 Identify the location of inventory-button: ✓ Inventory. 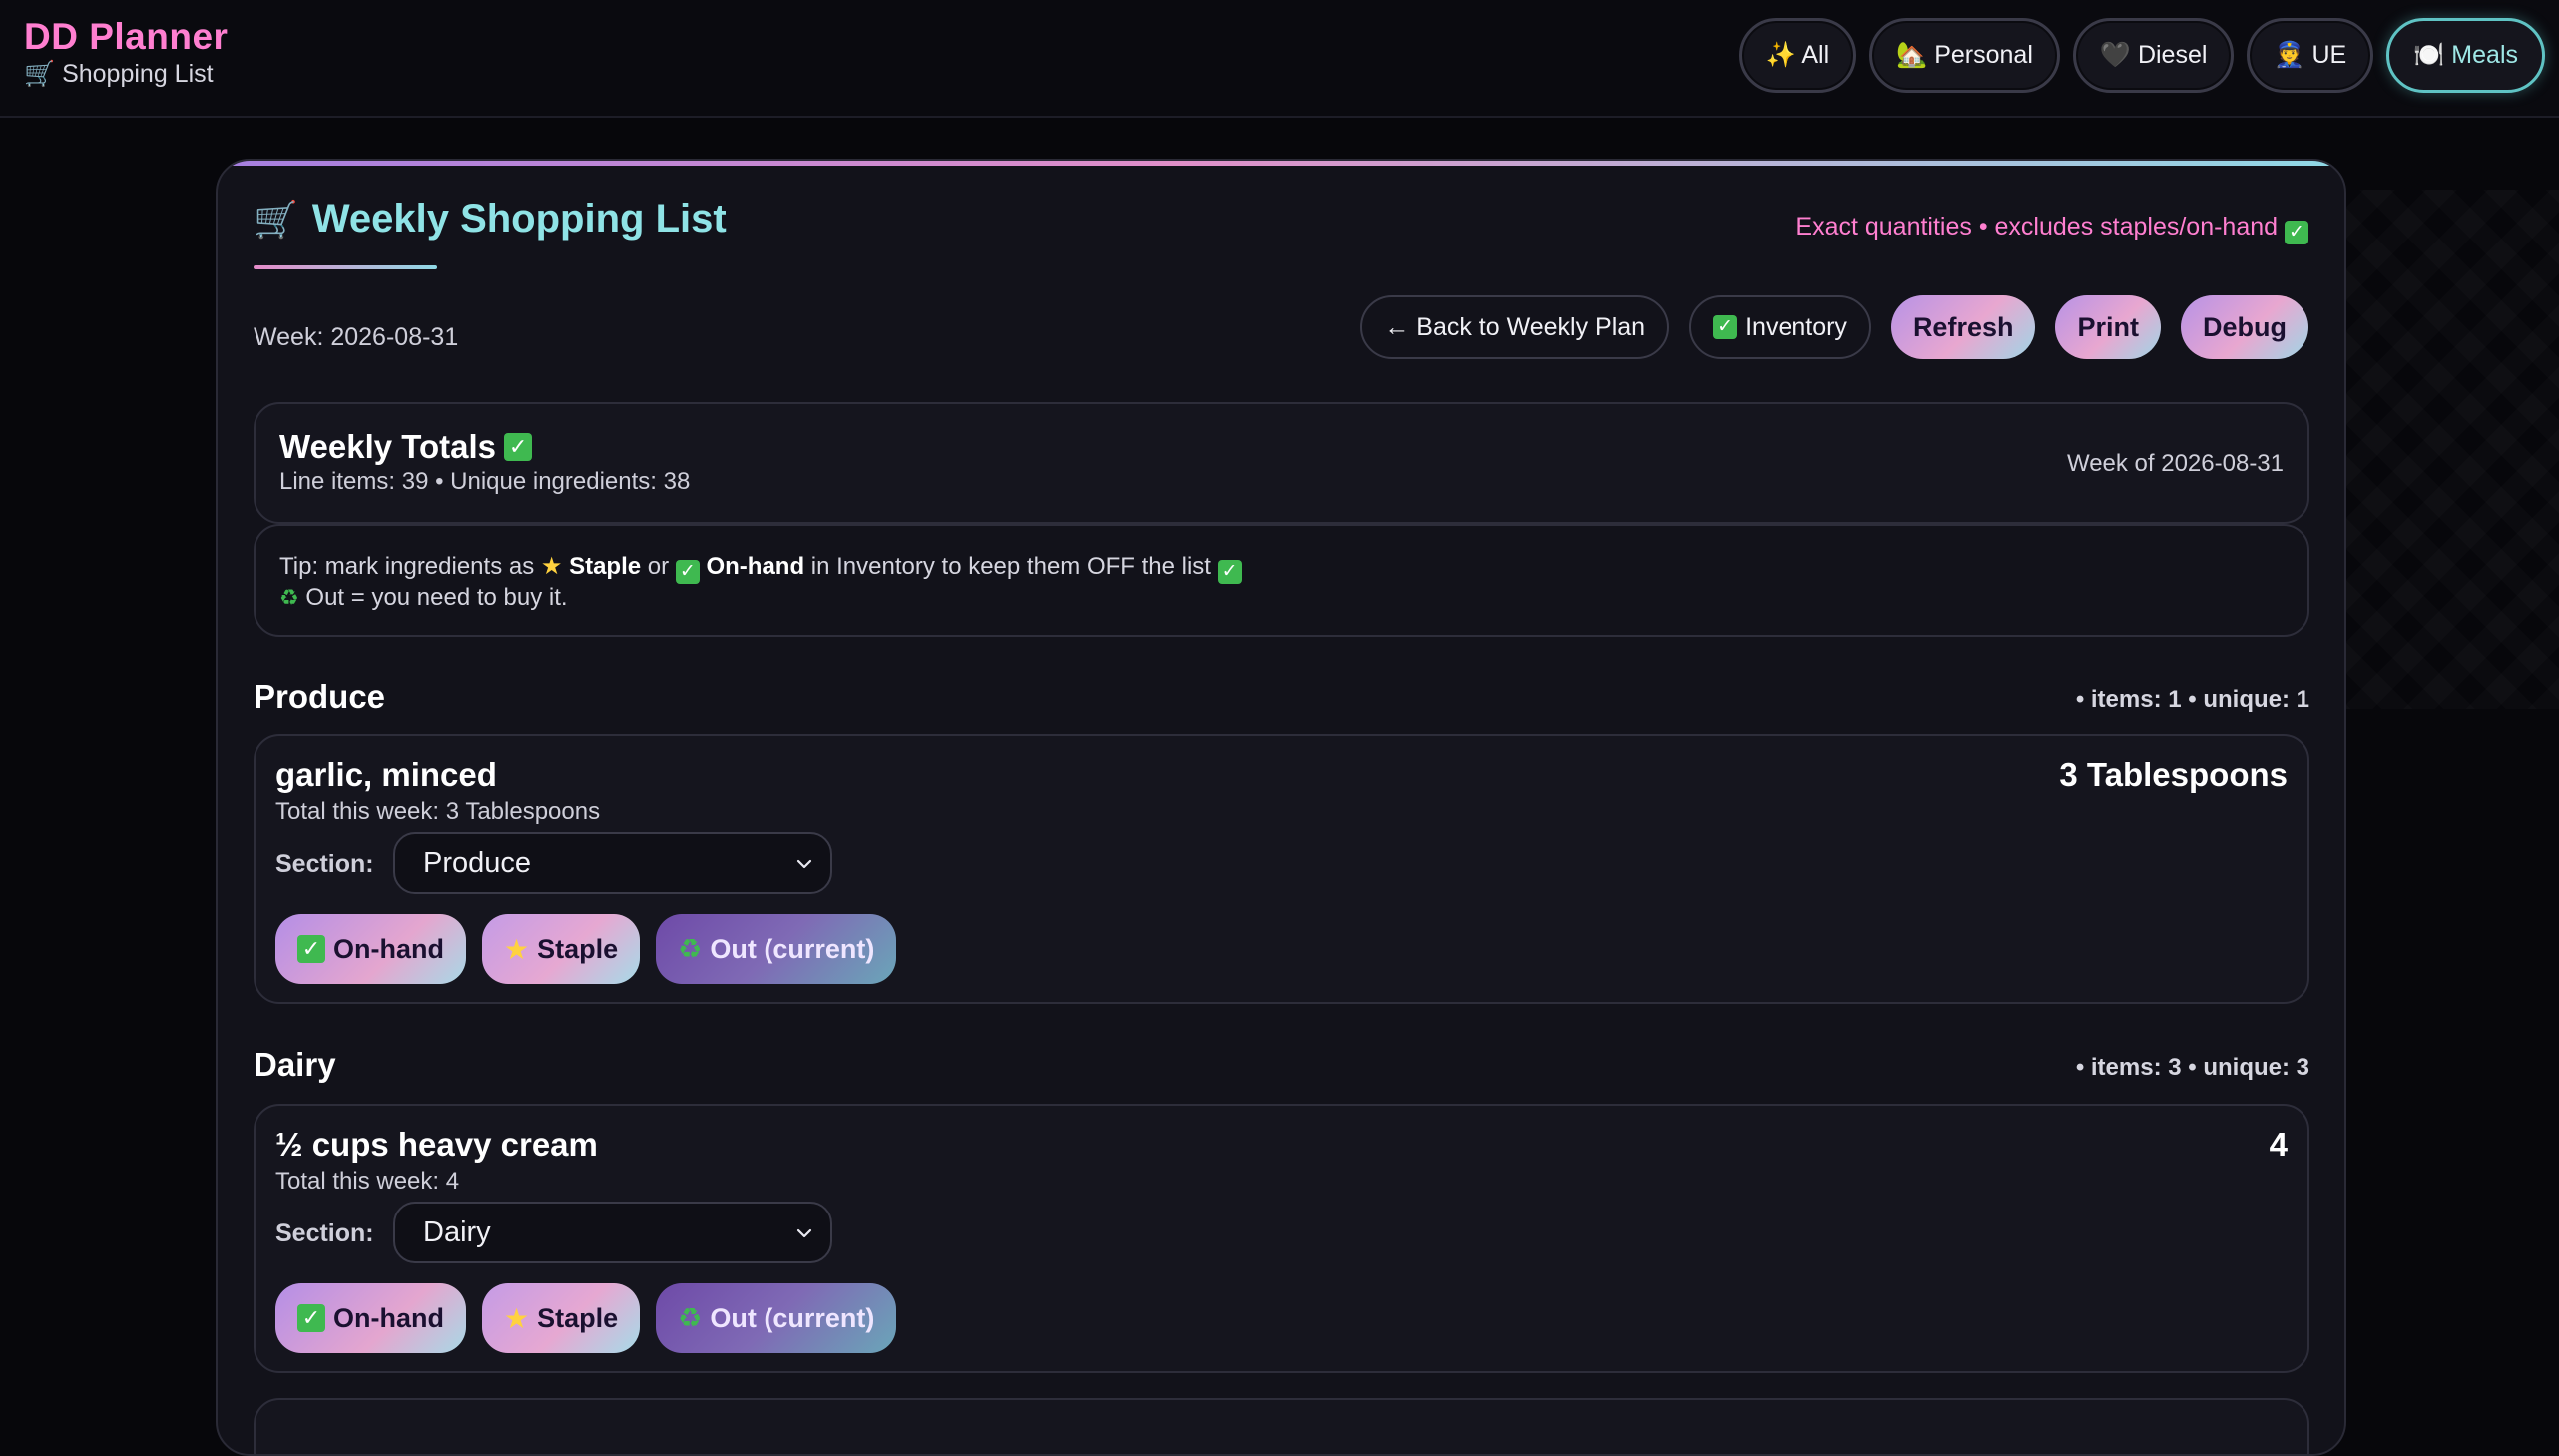
(1780, 327).